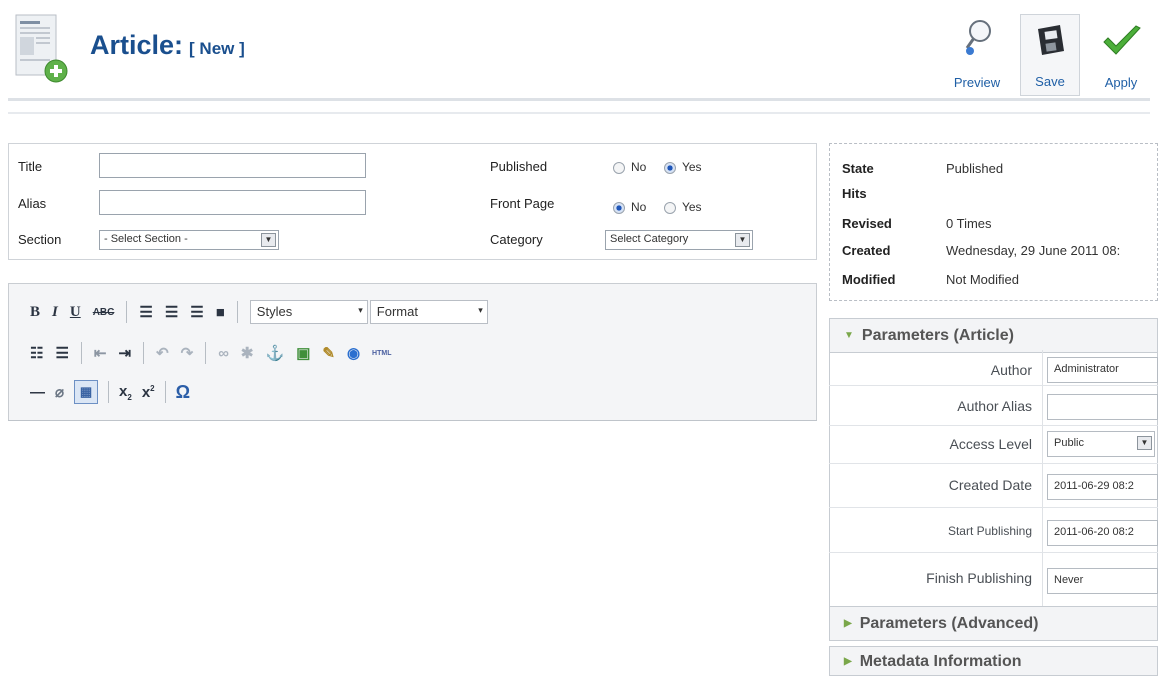  What do you see at coordinates (61, 353) in the screenshot?
I see `numbered-list-icon: ☰` at bounding box center [61, 353].